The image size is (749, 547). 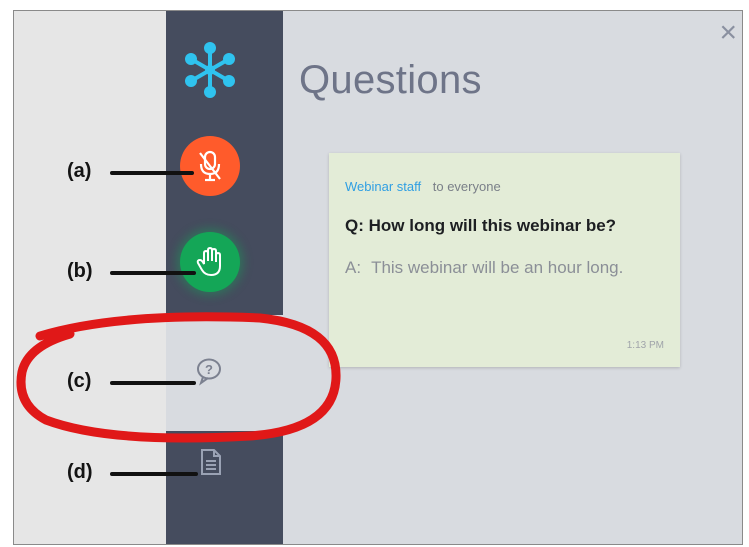 What do you see at coordinates (152, 173) in the screenshot?
I see `callout-line-a` at bounding box center [152, 173].